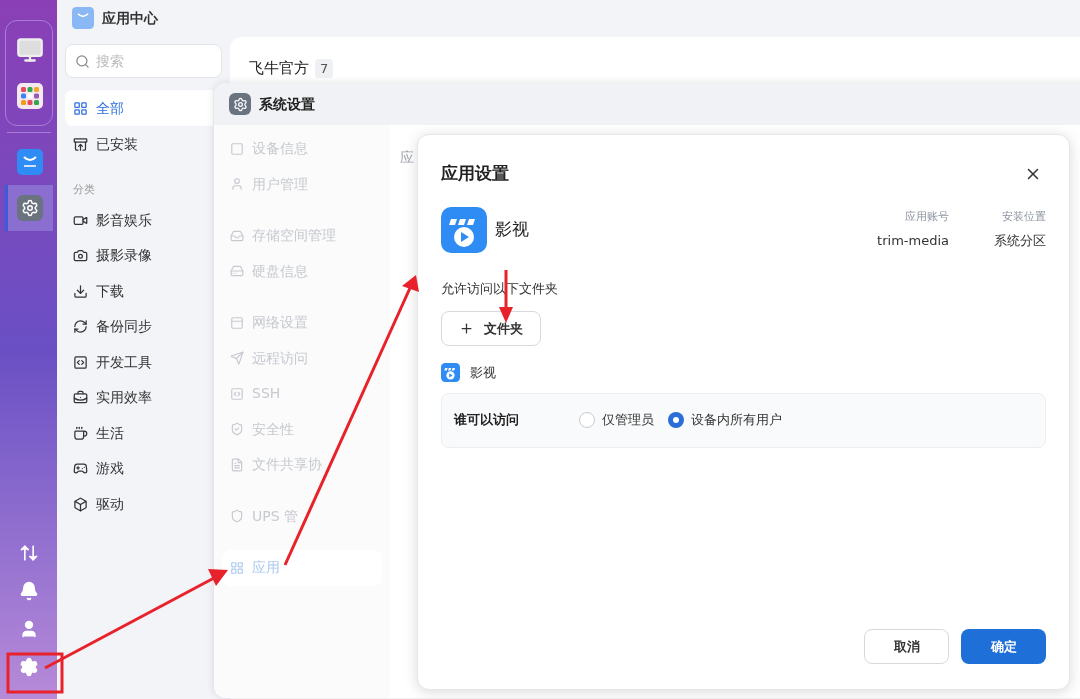 The height and width of the screenshot is (699, 1080). I want to click on category-item: 生活, so click(139, 433).